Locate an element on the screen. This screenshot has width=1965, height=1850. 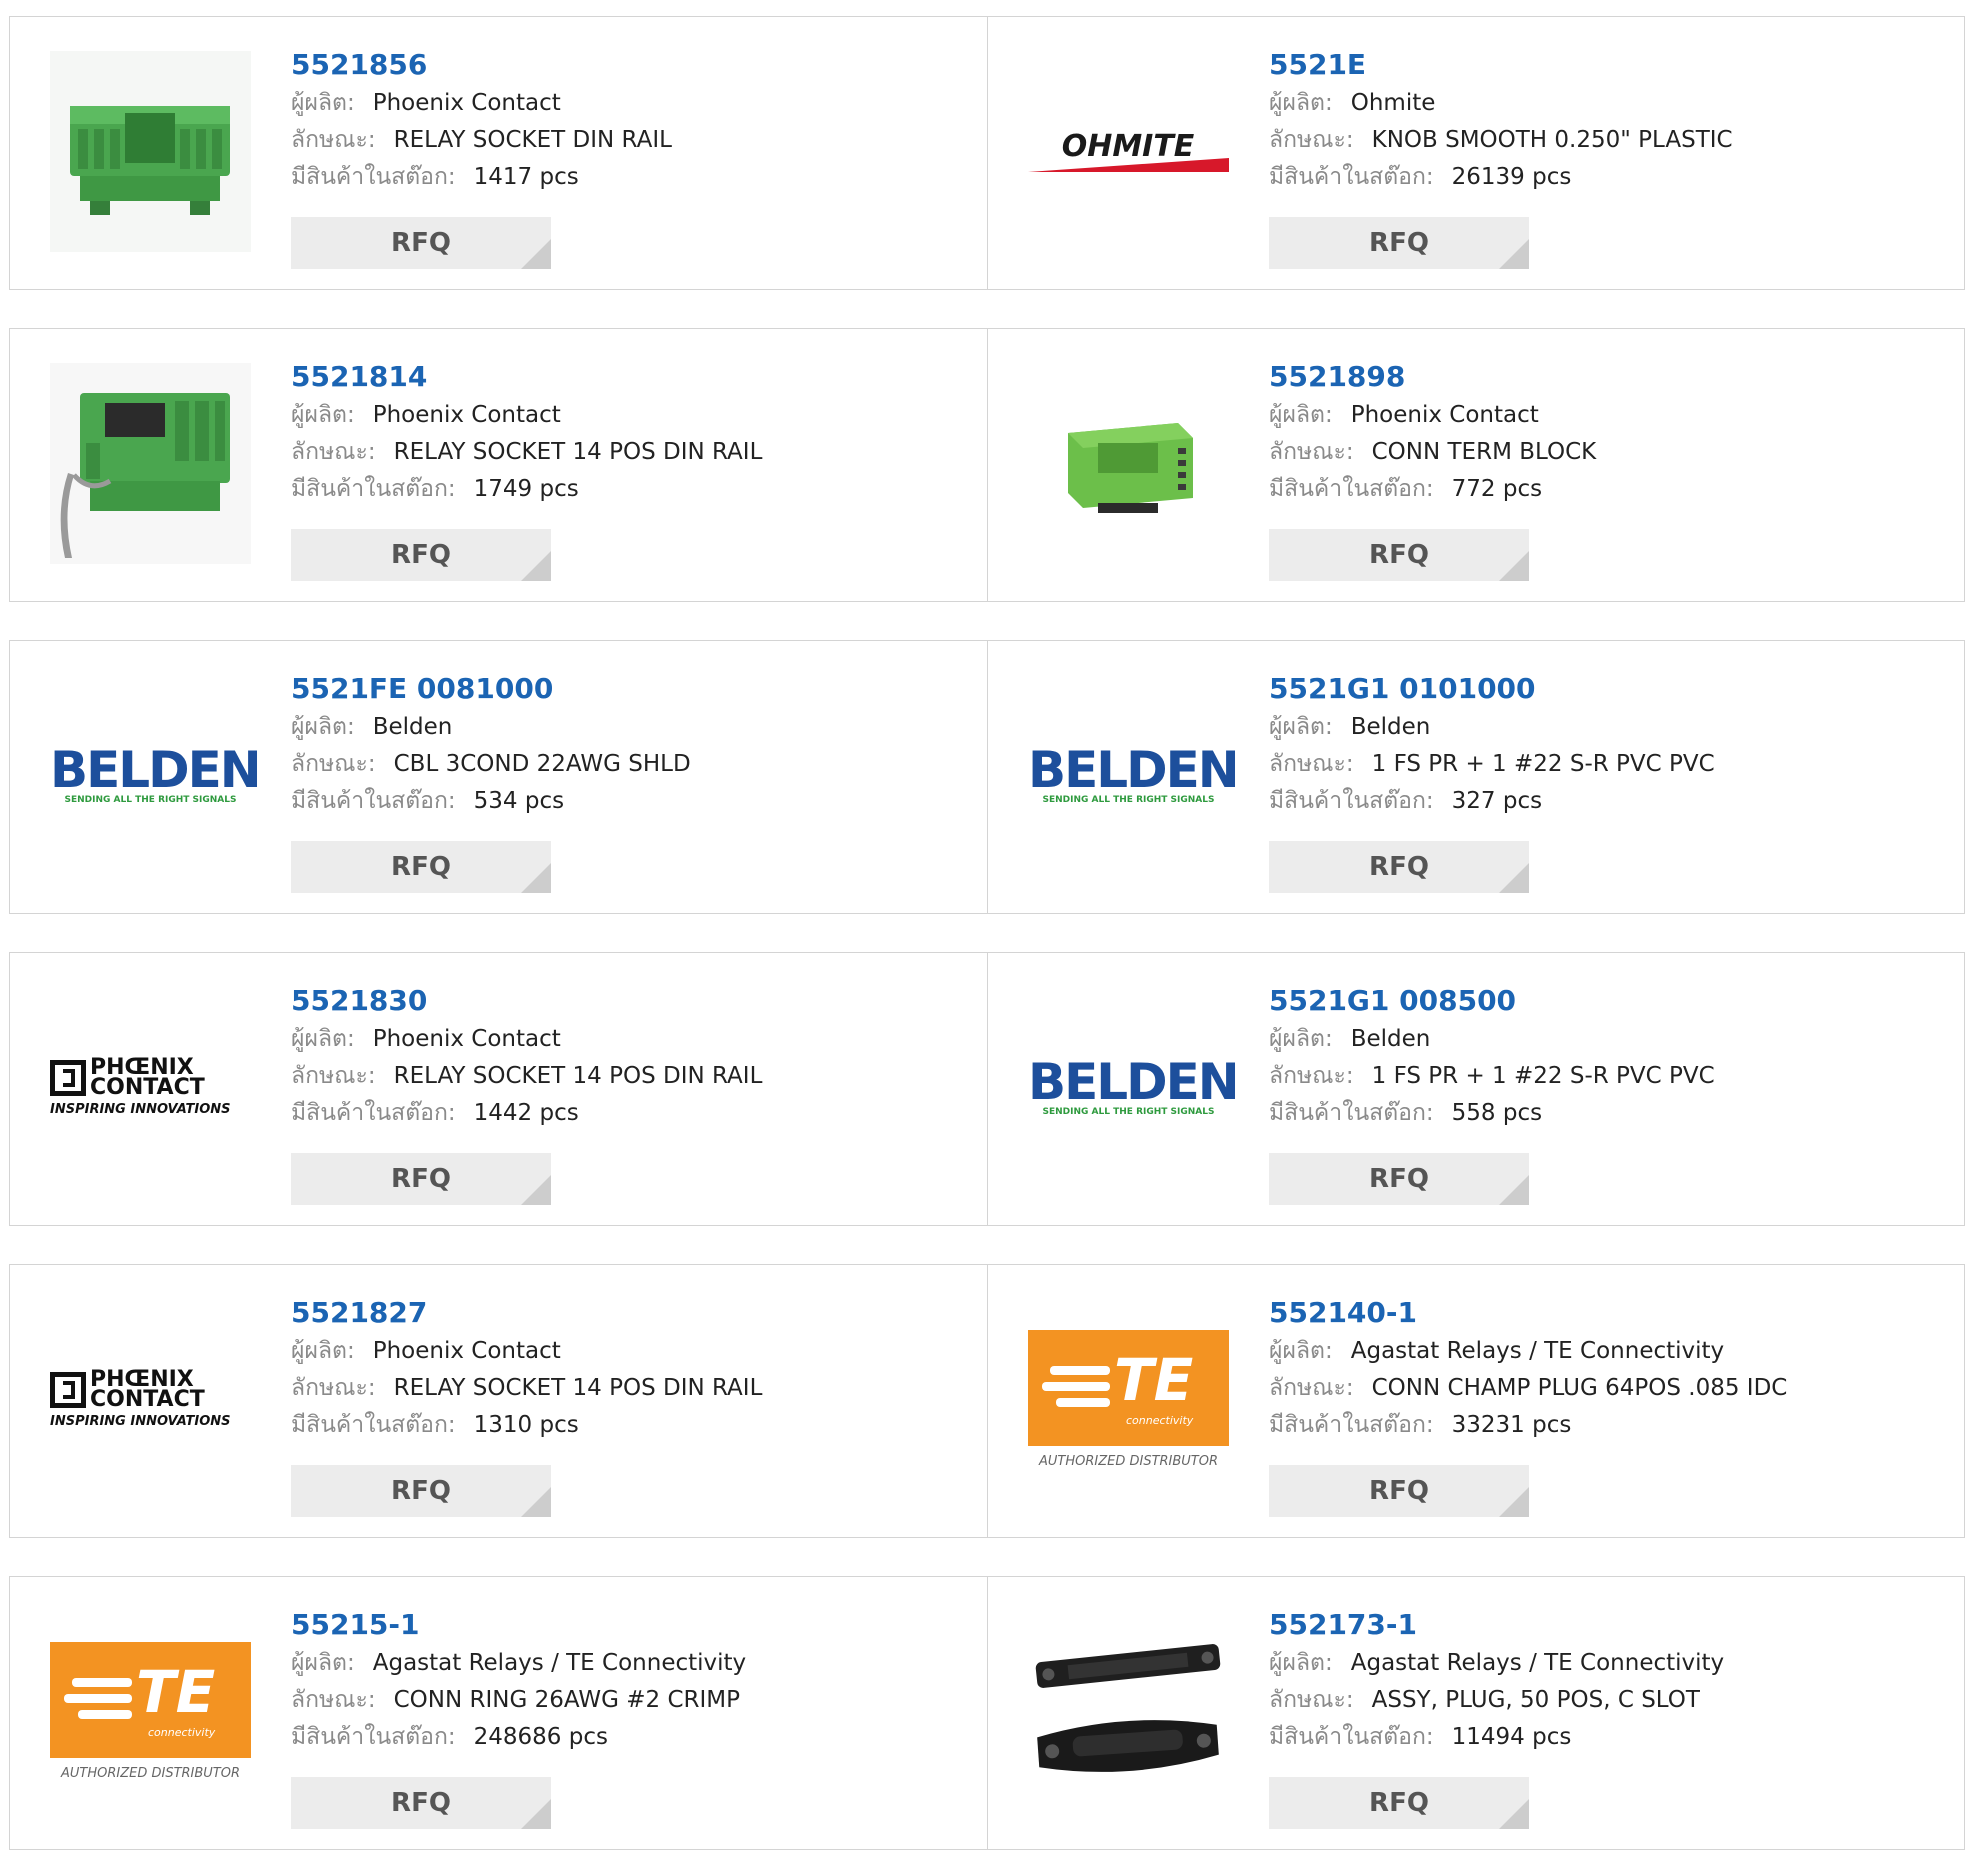
part-number-link: 5521FE 0081000 is located at coordinates (634, 689).